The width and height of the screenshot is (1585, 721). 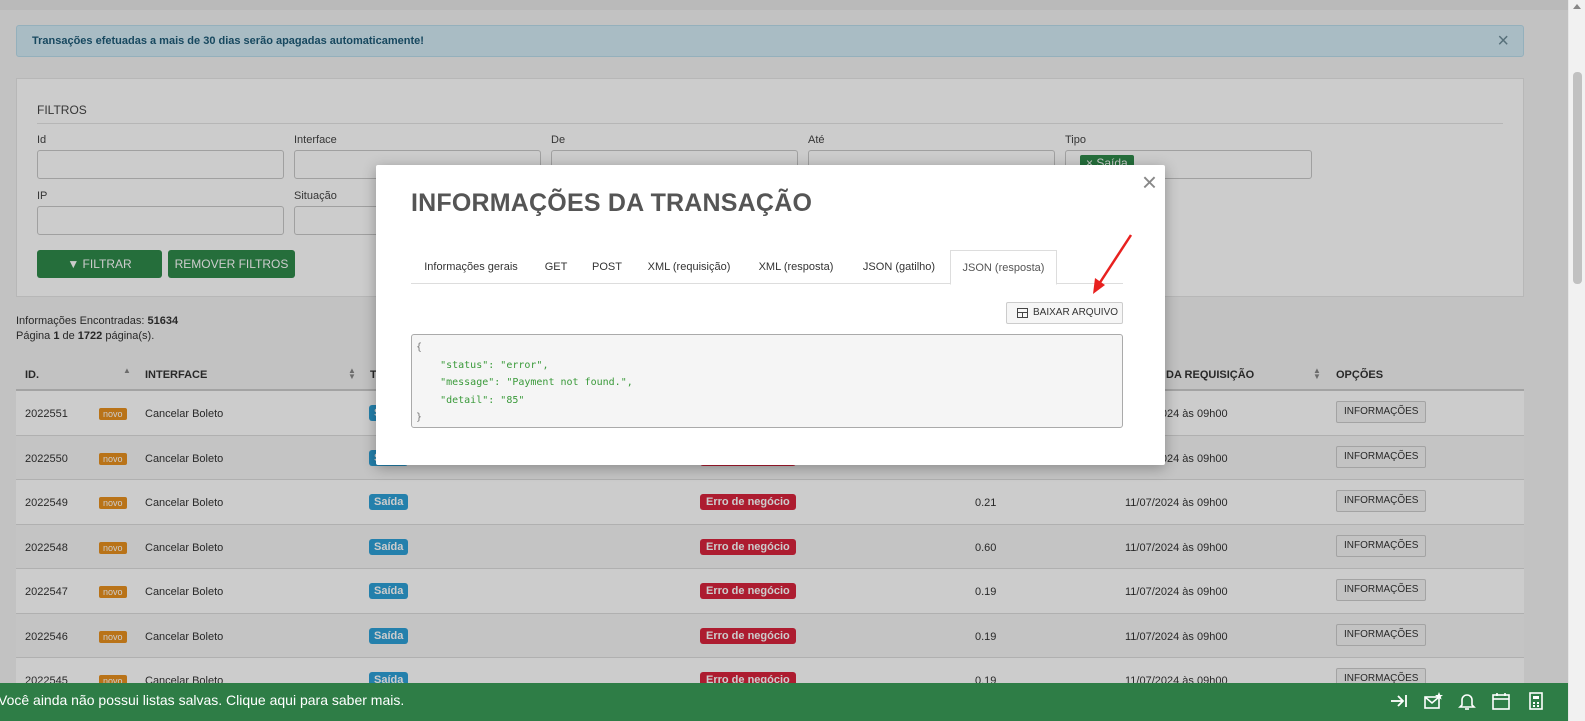 I want to click on tab-get: GET, so click(x=556, y=267).